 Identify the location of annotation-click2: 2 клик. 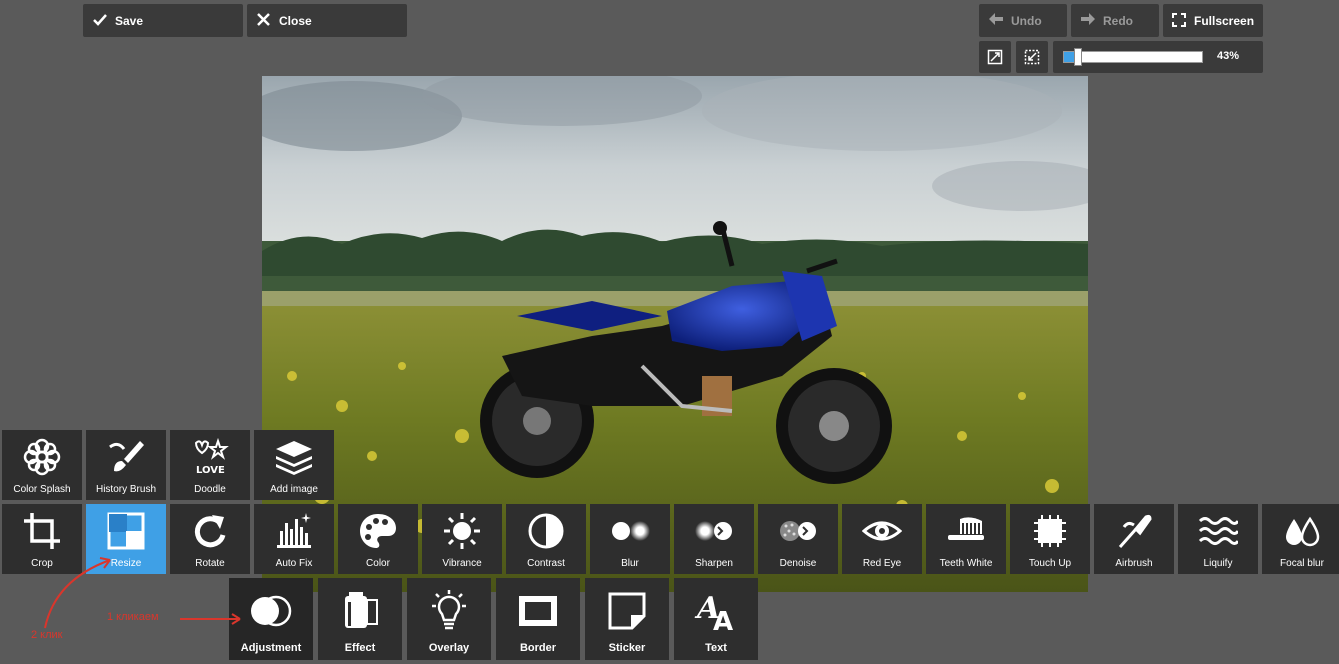
(47, 635).